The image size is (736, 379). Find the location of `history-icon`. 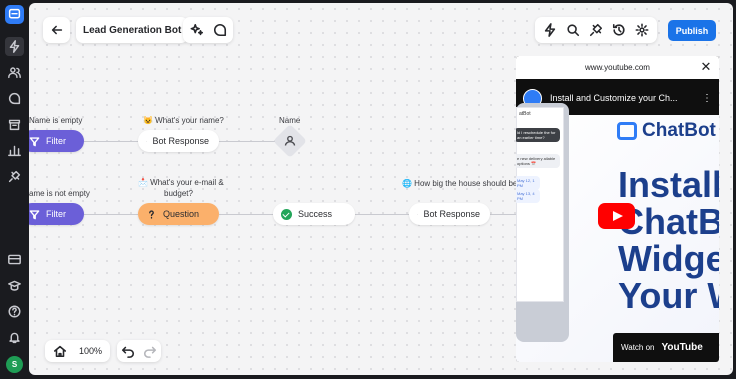

history-icon is located at coordinates (619, 30).